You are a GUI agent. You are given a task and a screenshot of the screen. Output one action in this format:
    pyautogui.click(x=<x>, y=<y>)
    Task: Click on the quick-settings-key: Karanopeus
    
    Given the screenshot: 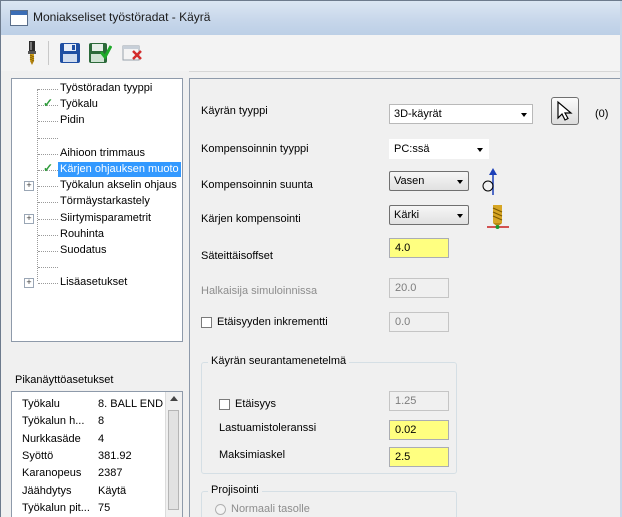 What is the action you would take?
    pyautogui.click(x=52, y=473)
    